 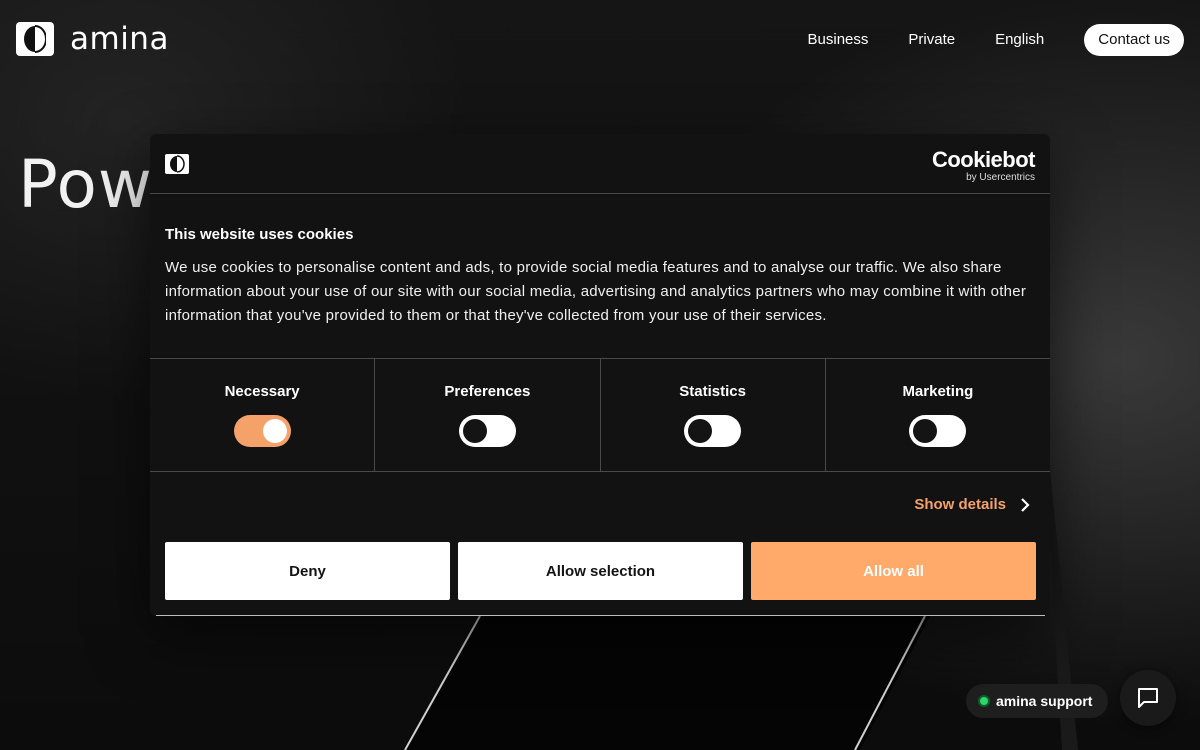 I want to click on divider, so click(x=600, y=615).